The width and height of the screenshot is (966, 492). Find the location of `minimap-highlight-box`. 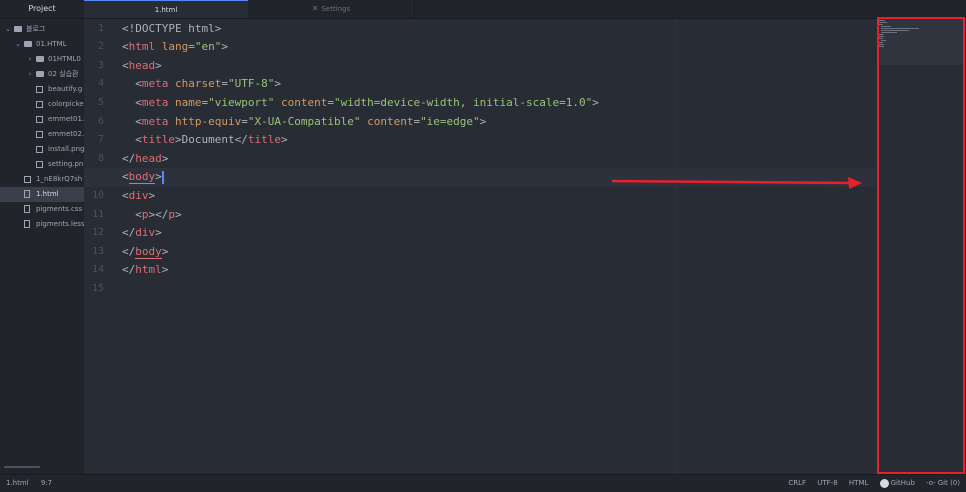

minimap-highlight-box is located at coordinates (921, 245).